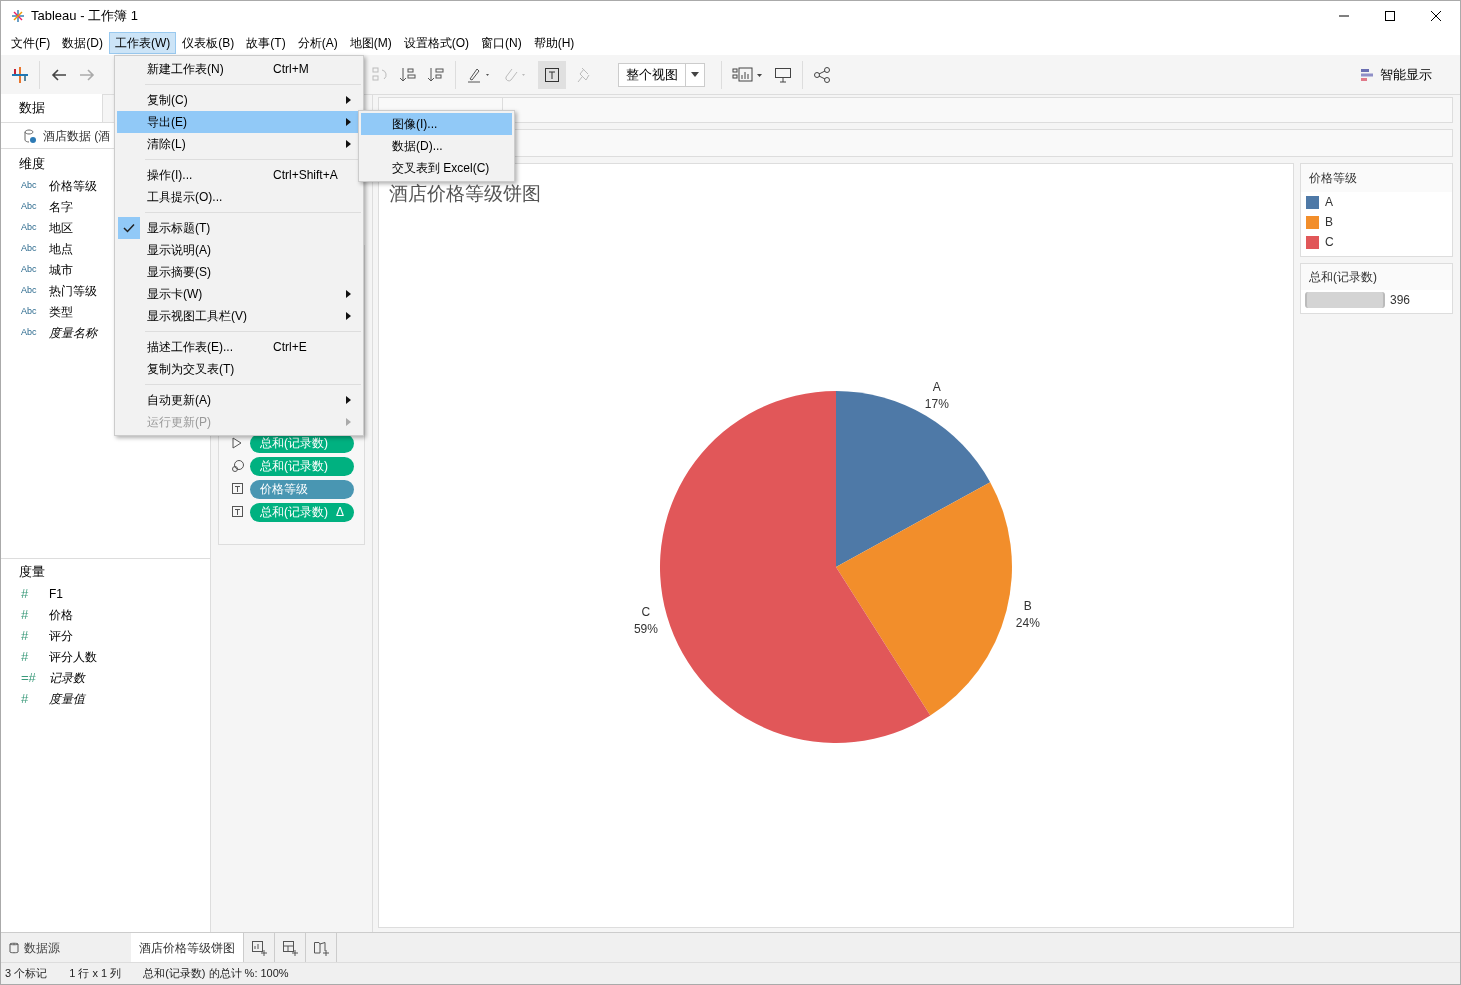 The image size is (1461, 985). Describe the element at coordinates (239, 223) in the screenshot. I see `menu-item: 显示标题(T)` at that location.